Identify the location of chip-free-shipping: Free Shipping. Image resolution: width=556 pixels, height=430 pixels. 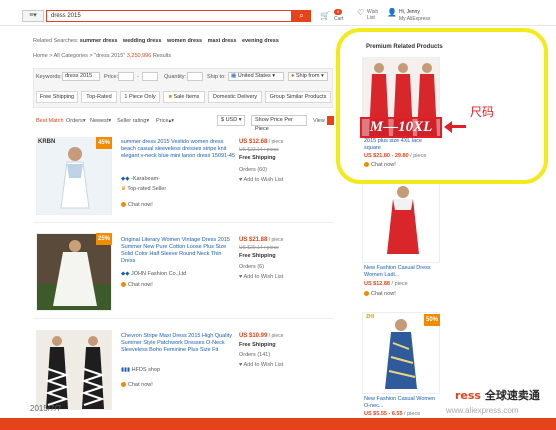
(57, 97).